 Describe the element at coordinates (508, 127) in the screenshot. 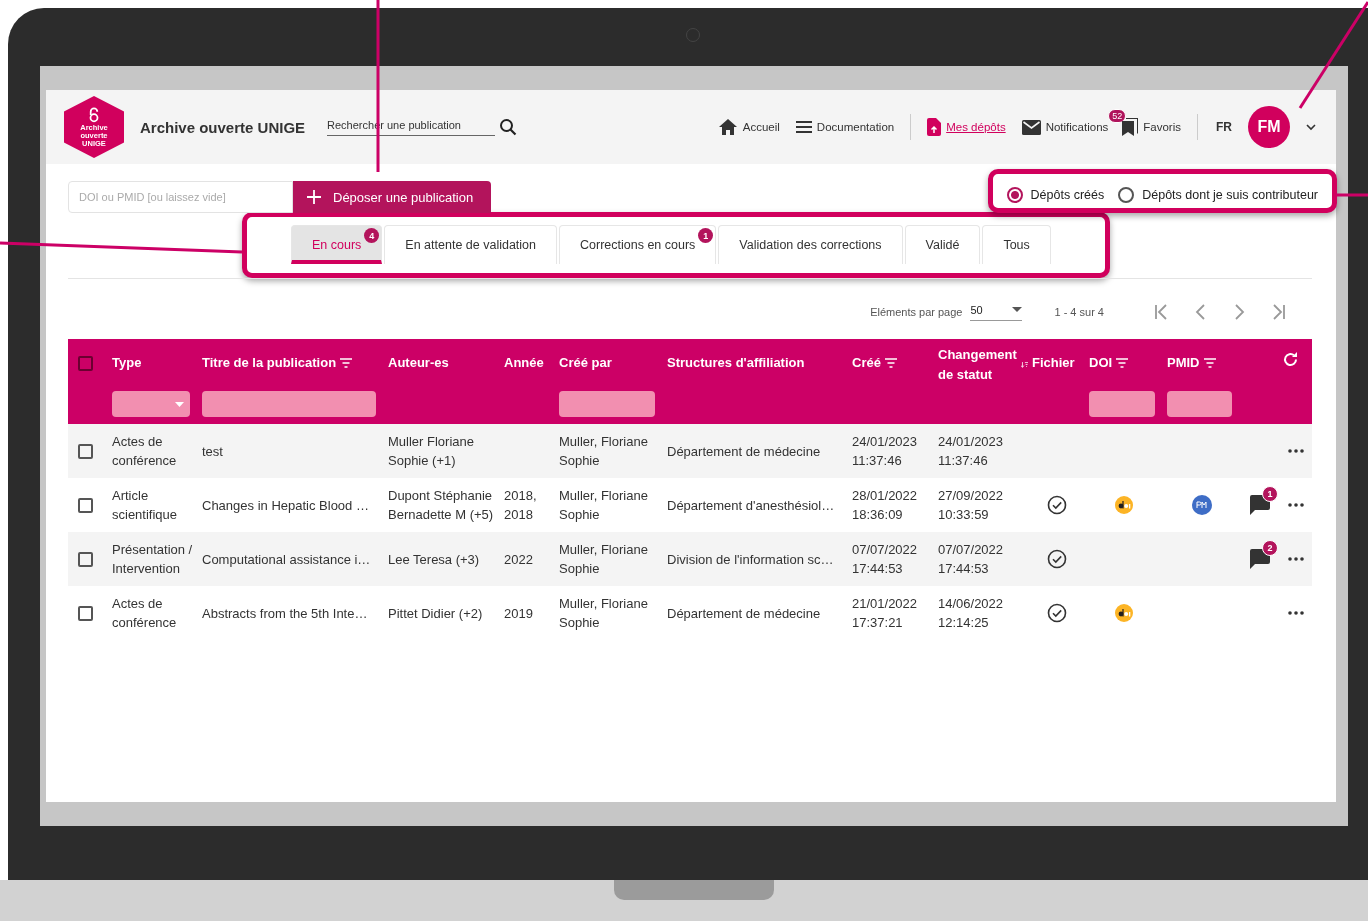

I see `search-icon` at that location.